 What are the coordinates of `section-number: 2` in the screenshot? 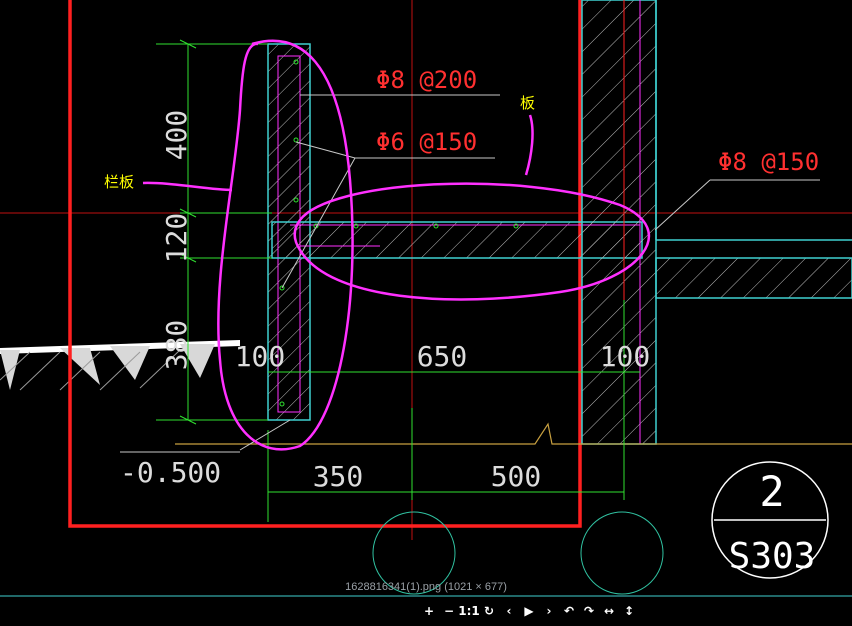 It's located at (771, 491).